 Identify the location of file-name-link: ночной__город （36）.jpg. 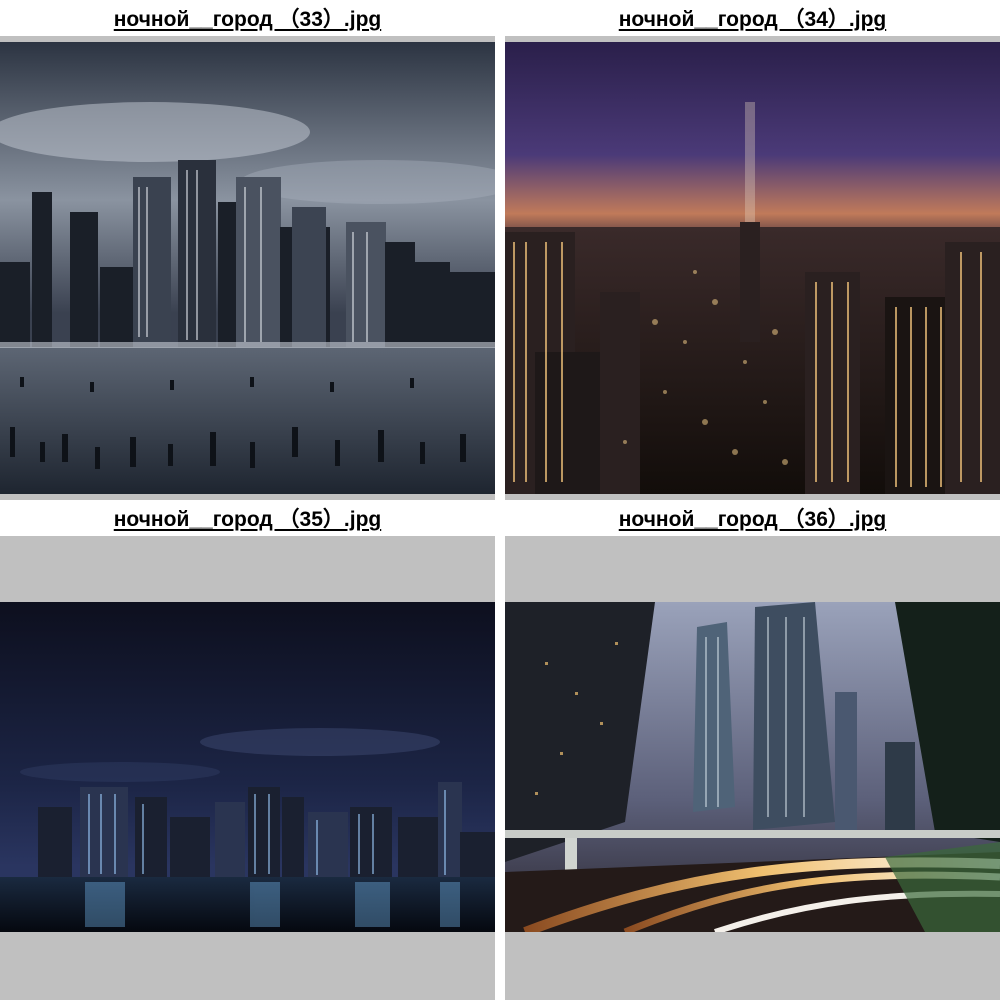
(752, 518).